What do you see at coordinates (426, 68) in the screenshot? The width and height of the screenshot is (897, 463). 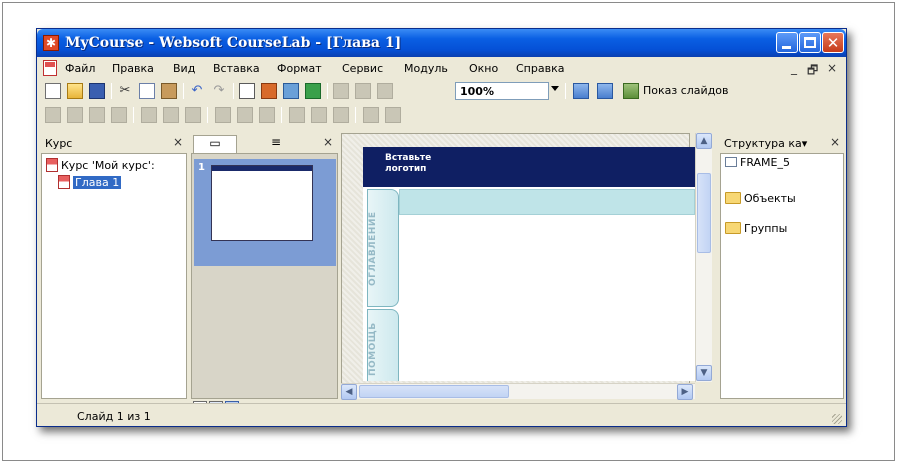 I see `menu-module: Модуль` at bounding box center [426, 68].